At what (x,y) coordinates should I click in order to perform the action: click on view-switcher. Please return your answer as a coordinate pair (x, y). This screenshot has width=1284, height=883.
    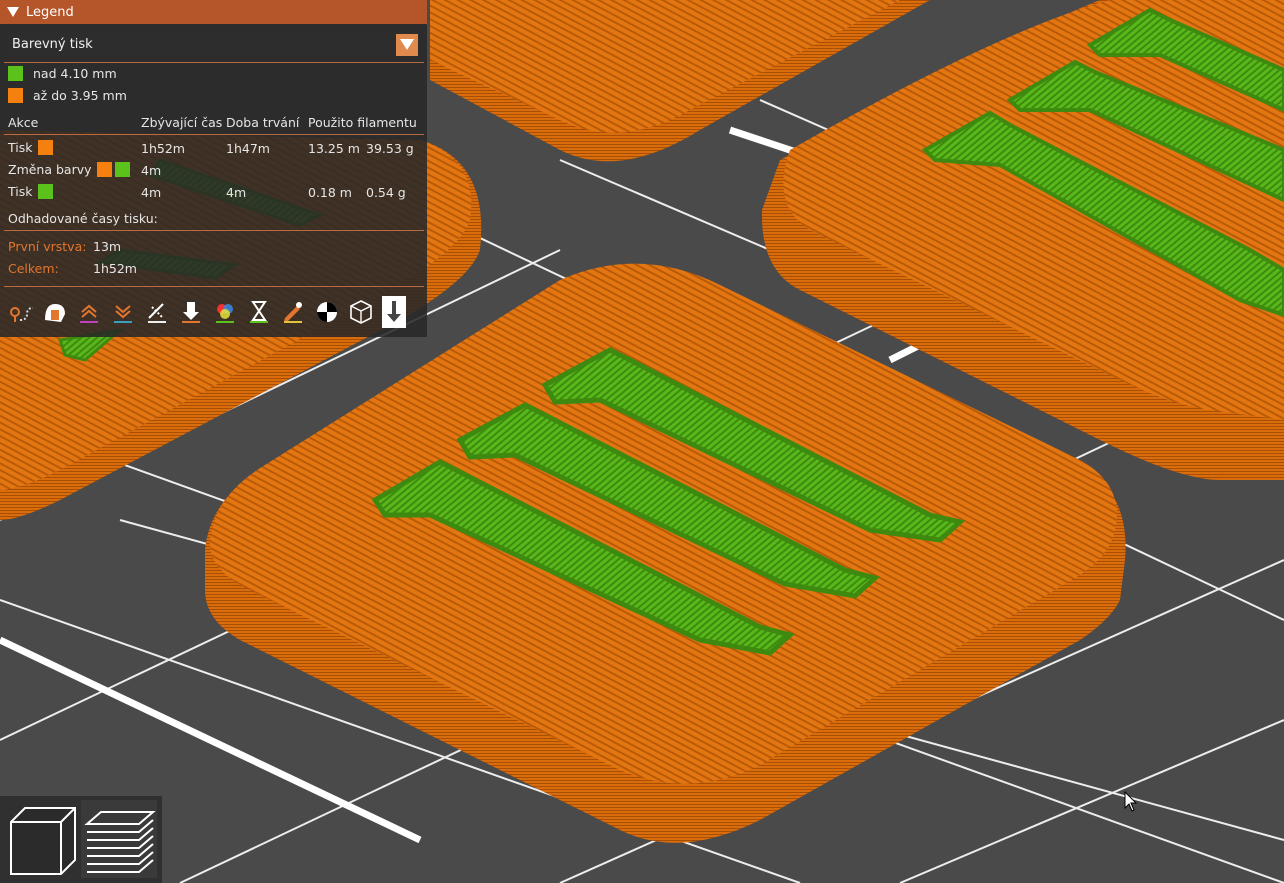
    Looking at the image, I should click on (81, 839).